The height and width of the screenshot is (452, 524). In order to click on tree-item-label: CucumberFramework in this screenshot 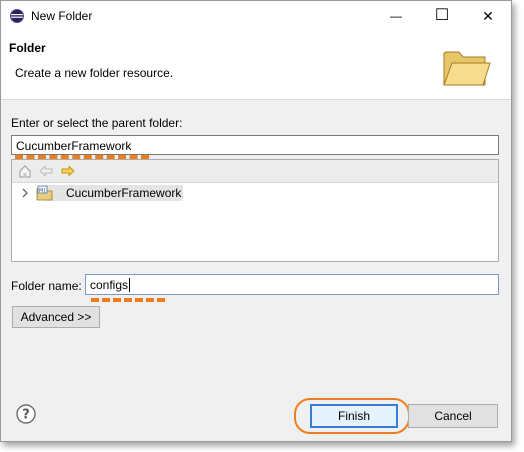, I will do `click(115, 193)`.